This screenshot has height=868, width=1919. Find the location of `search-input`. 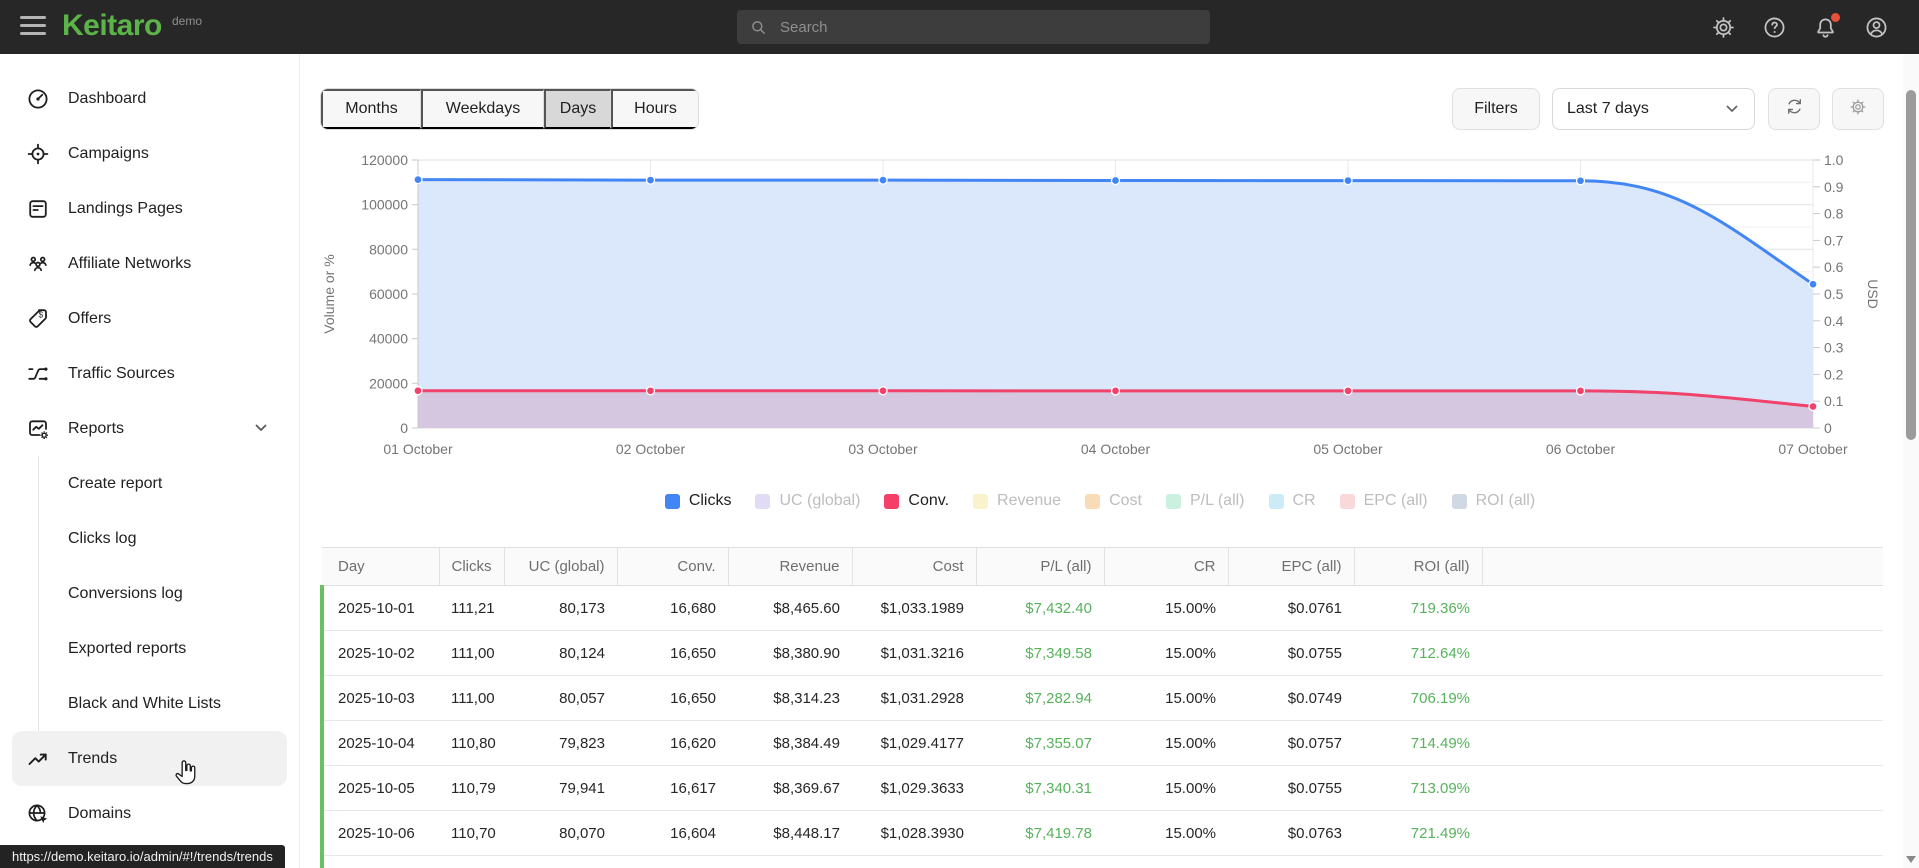

search-input is located at coordinates (988, 27).